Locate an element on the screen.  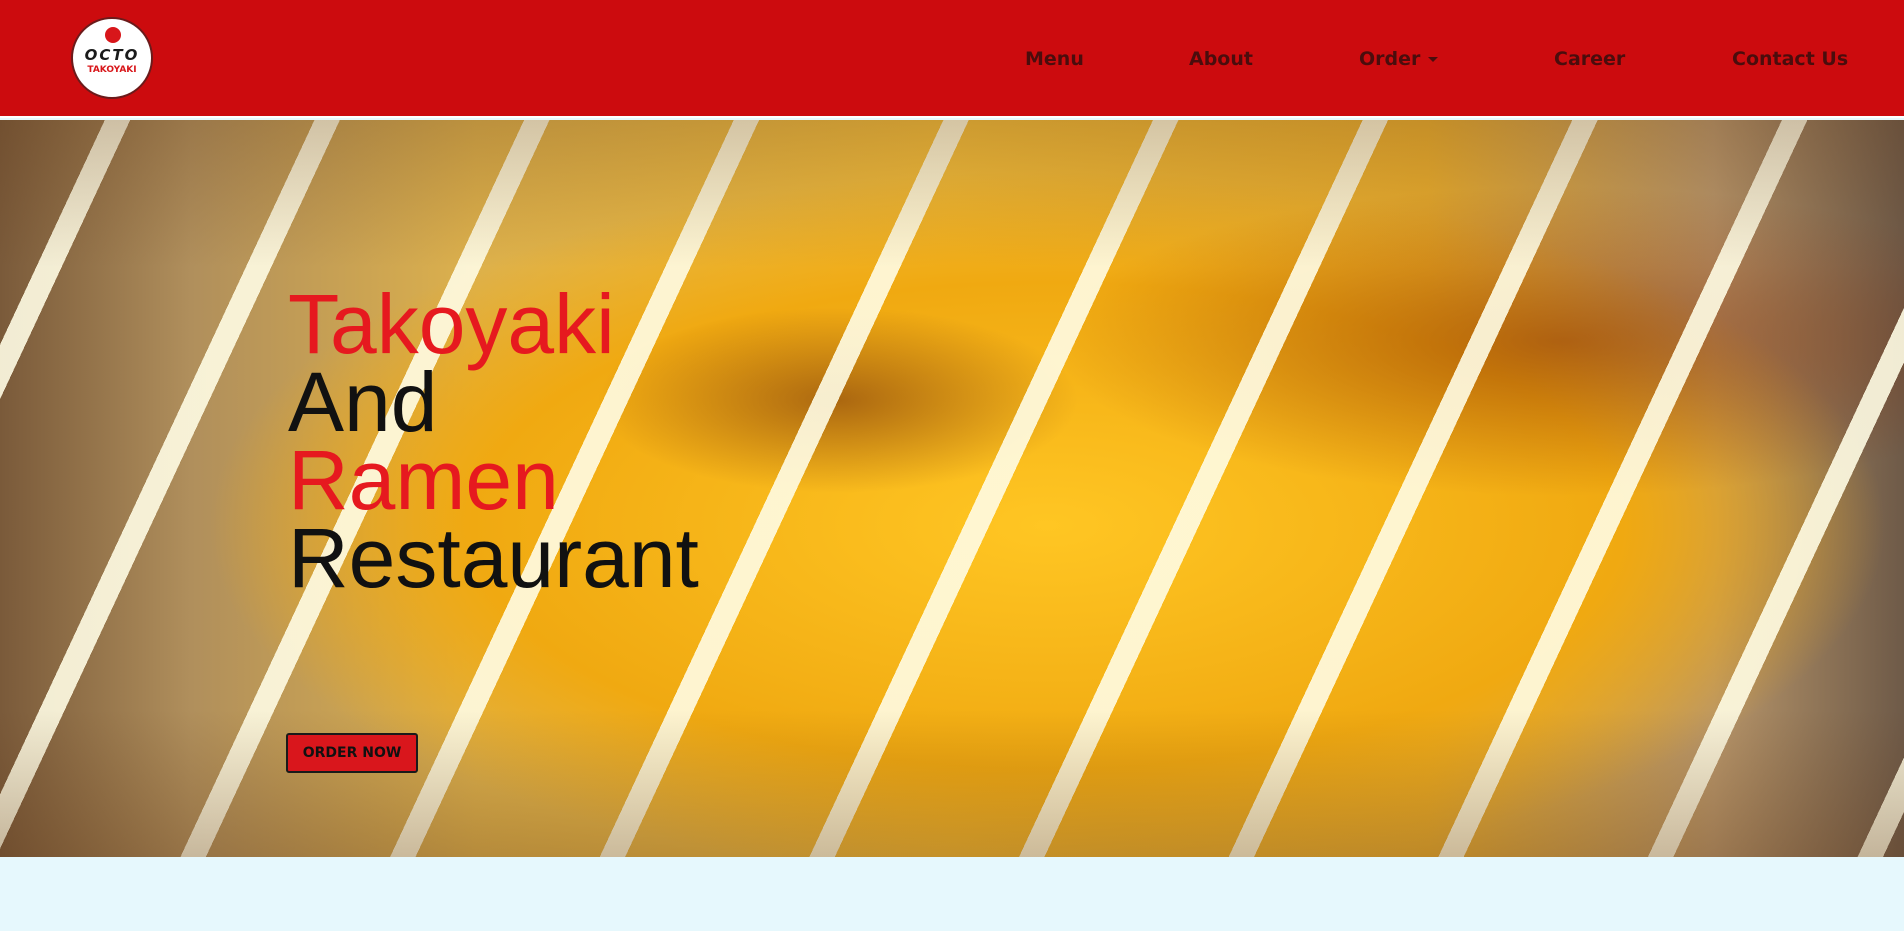
hero-line-ramen: Ramen is located at coordinates (423, 480).